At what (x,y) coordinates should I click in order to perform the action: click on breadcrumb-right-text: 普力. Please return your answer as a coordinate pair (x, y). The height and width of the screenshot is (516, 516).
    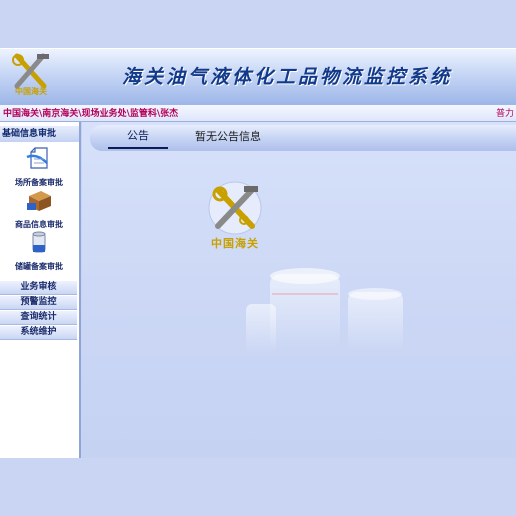
    Looking at the image, I should click on (505, 114).